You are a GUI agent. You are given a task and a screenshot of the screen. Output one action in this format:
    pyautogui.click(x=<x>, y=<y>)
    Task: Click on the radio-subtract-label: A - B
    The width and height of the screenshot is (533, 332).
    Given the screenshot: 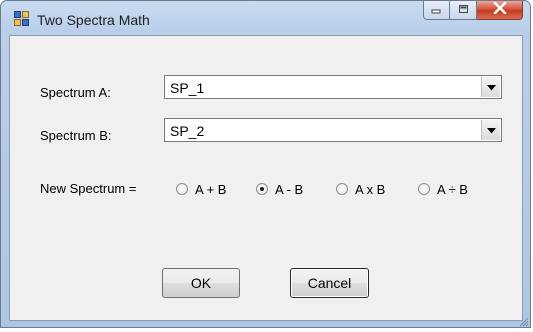 What is the action you would take?
    pyautogui.click(x=289, y=189)
    